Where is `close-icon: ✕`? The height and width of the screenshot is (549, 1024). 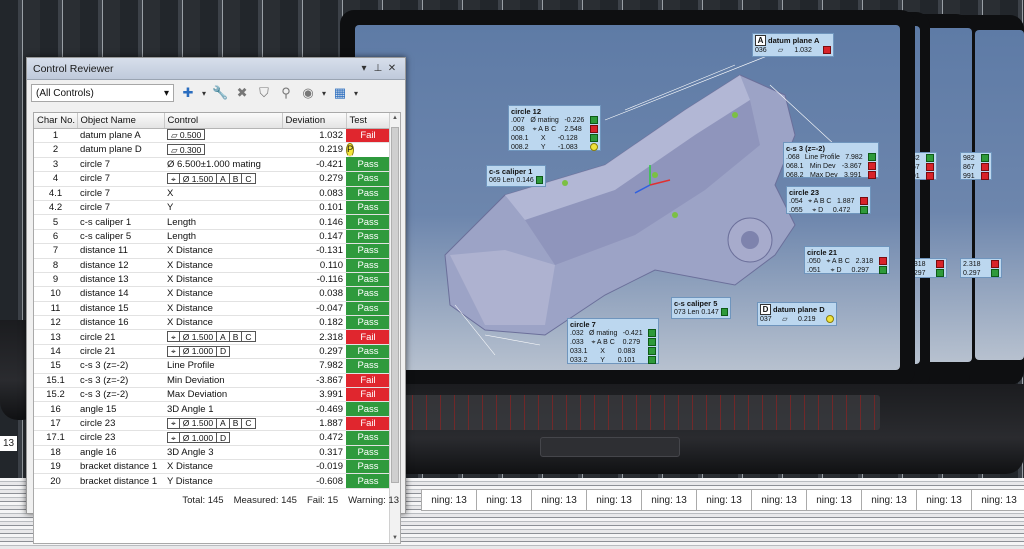 close-icon: ✕ is located at coordinates (392, 68).